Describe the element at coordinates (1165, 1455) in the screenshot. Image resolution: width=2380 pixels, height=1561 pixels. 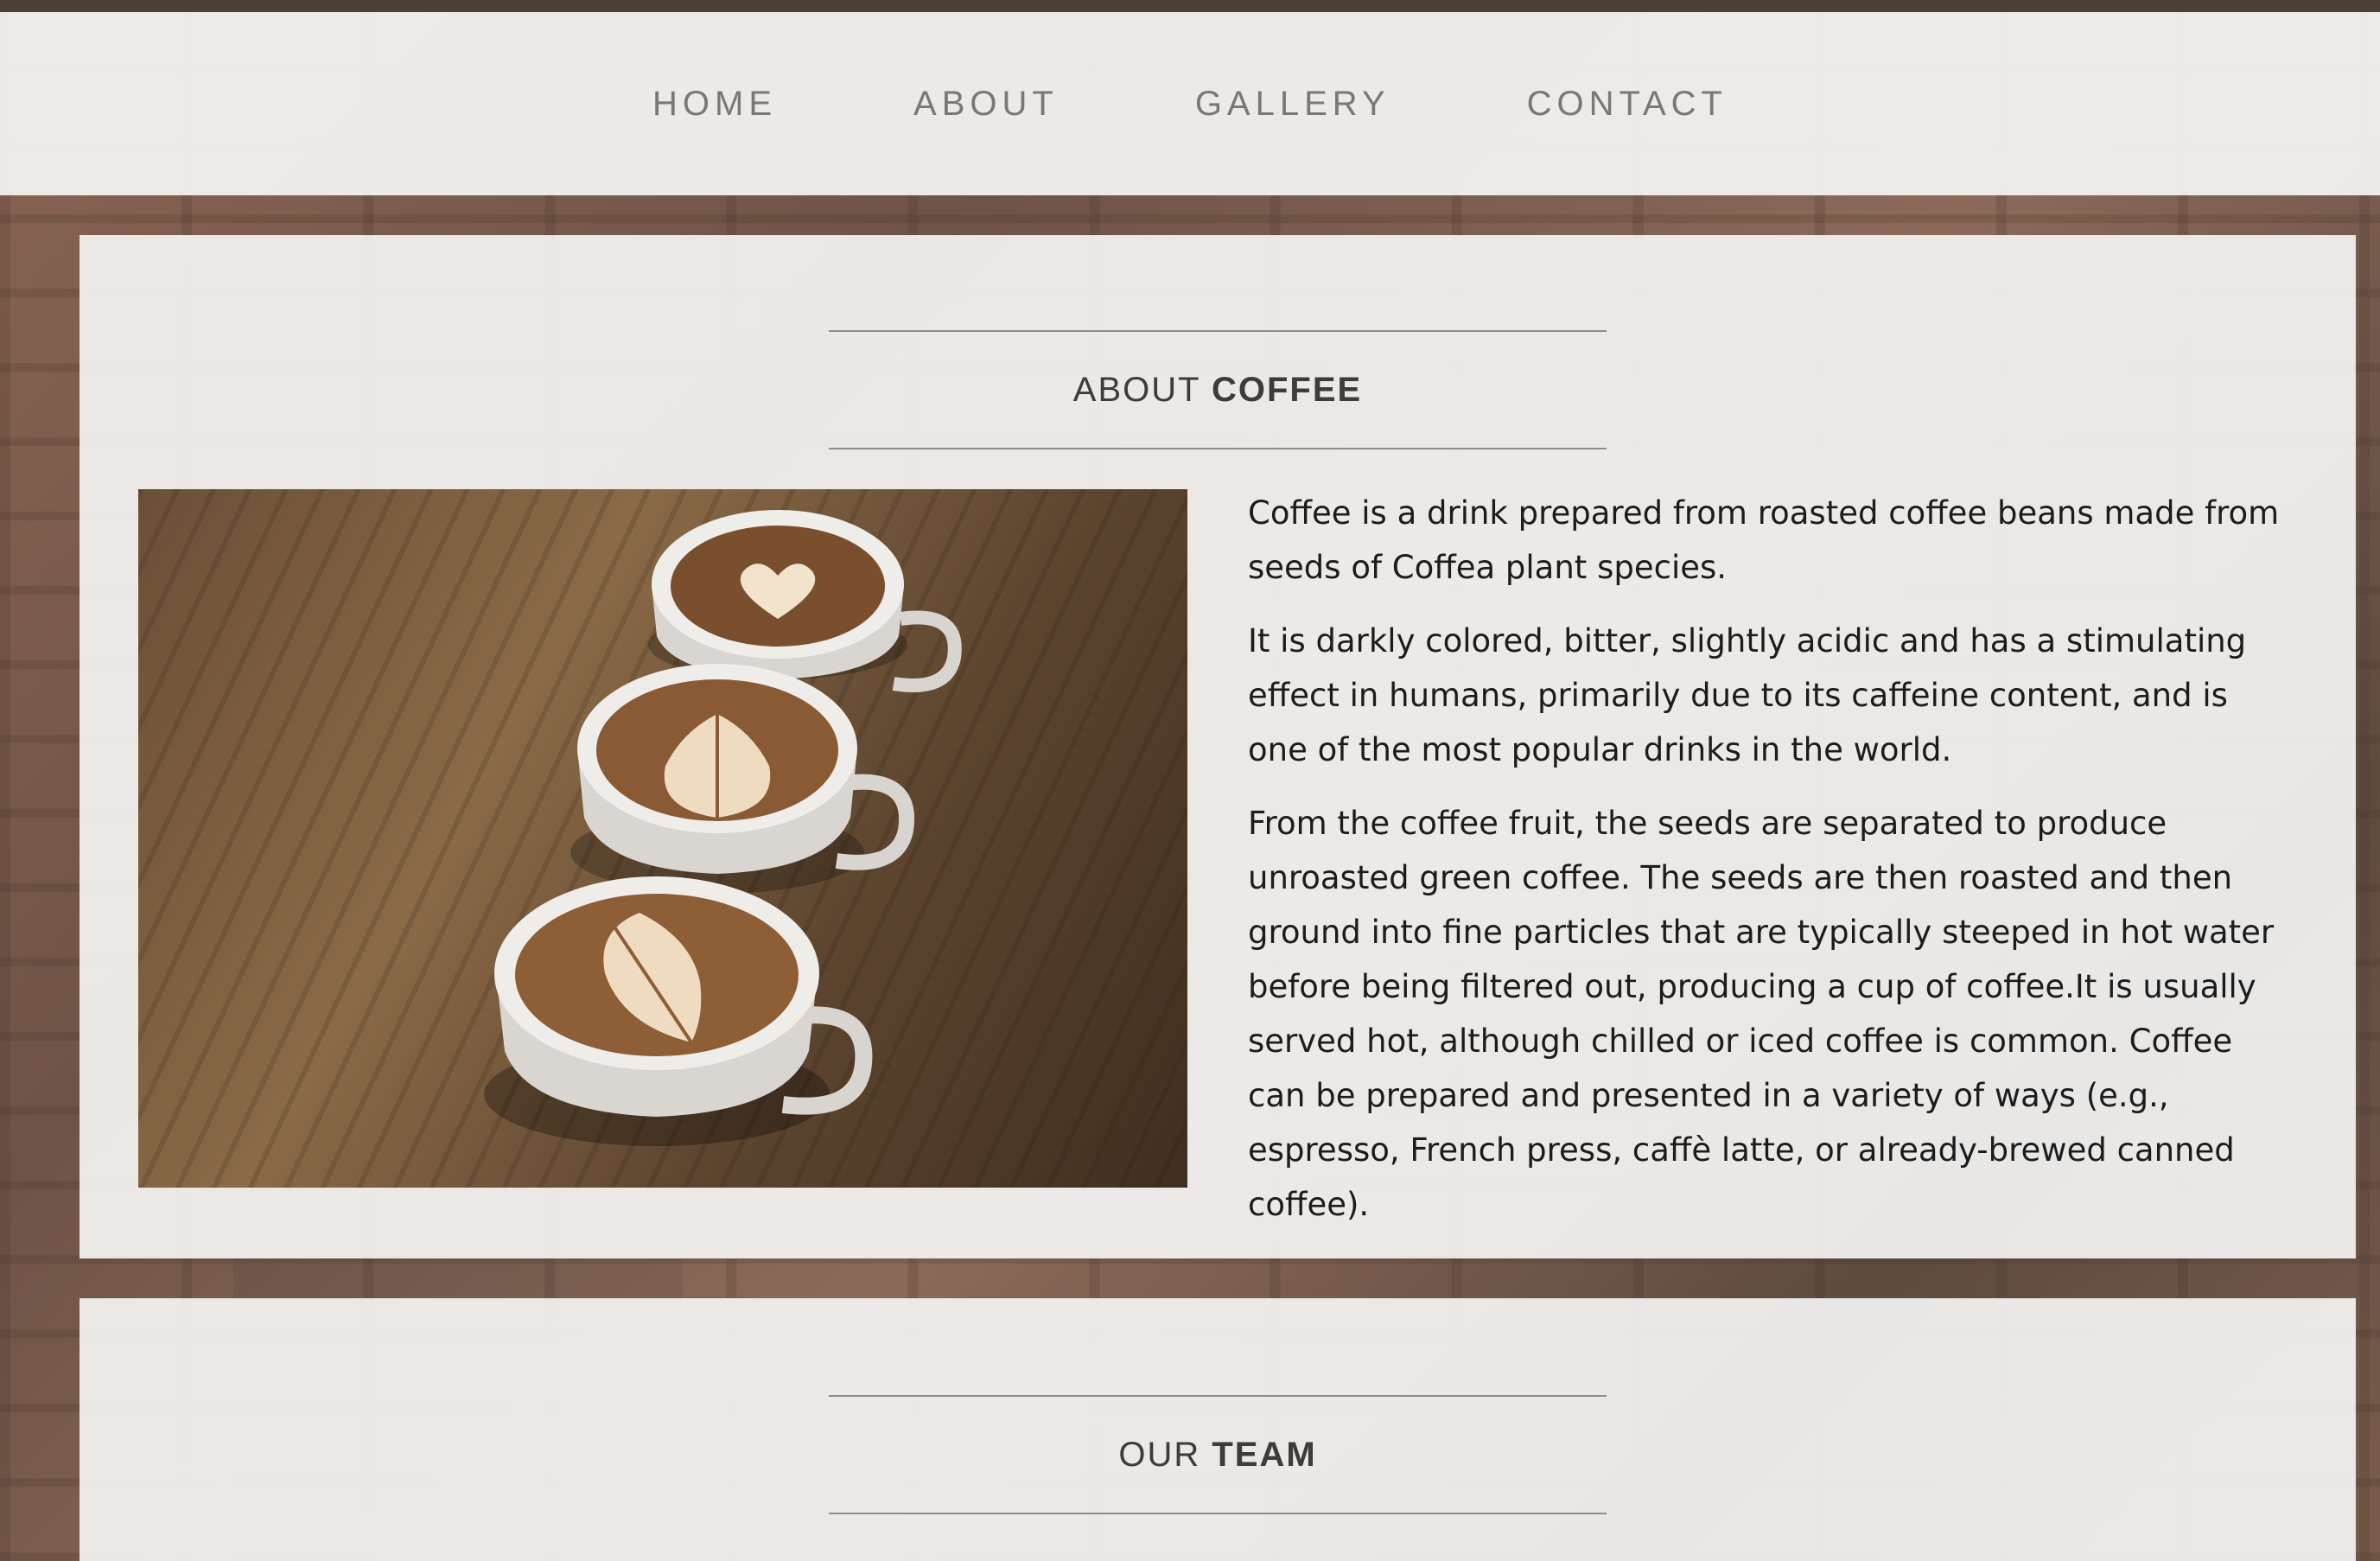
I see `team-heading-light: OUR` at that location.